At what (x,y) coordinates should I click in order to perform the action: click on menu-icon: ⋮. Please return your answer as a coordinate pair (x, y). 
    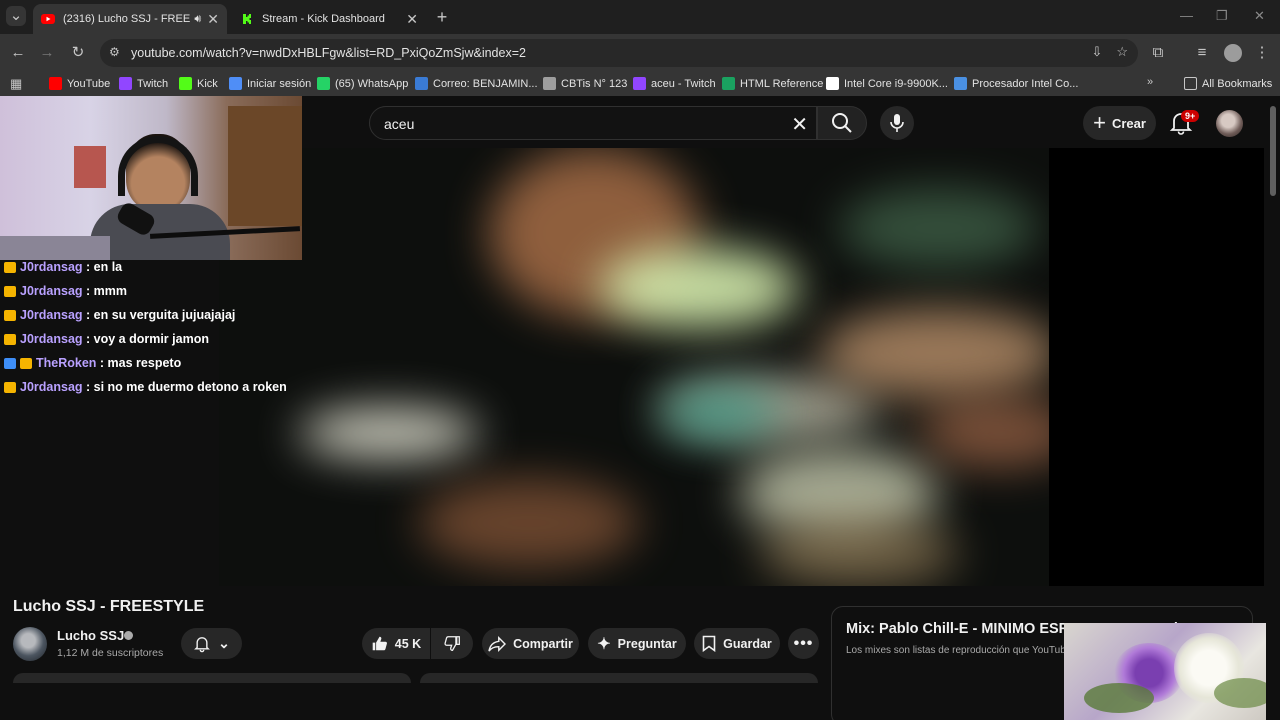
    Looking at the image, I should click on (1262, 53).